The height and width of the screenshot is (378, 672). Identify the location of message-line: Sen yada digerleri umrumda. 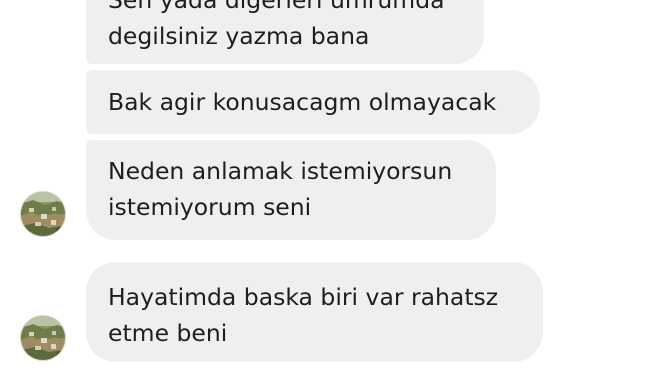
(276, 7).